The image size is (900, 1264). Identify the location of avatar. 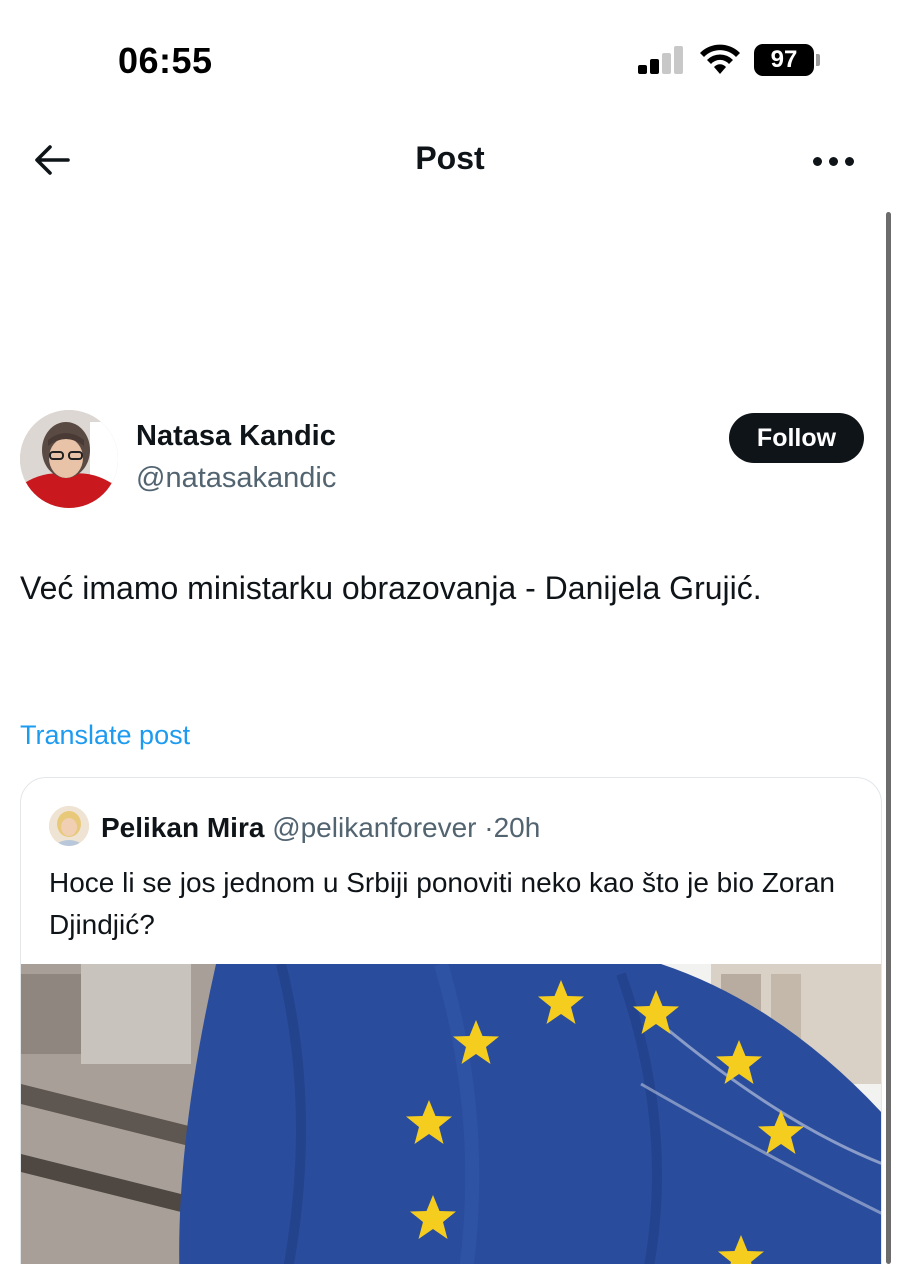
(69, 459).